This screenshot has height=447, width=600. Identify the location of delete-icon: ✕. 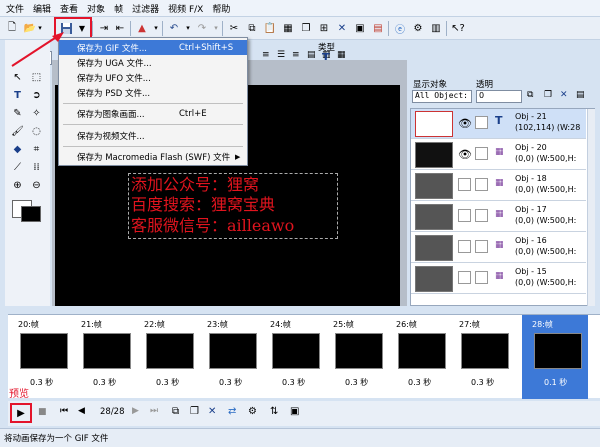
(342, 28).